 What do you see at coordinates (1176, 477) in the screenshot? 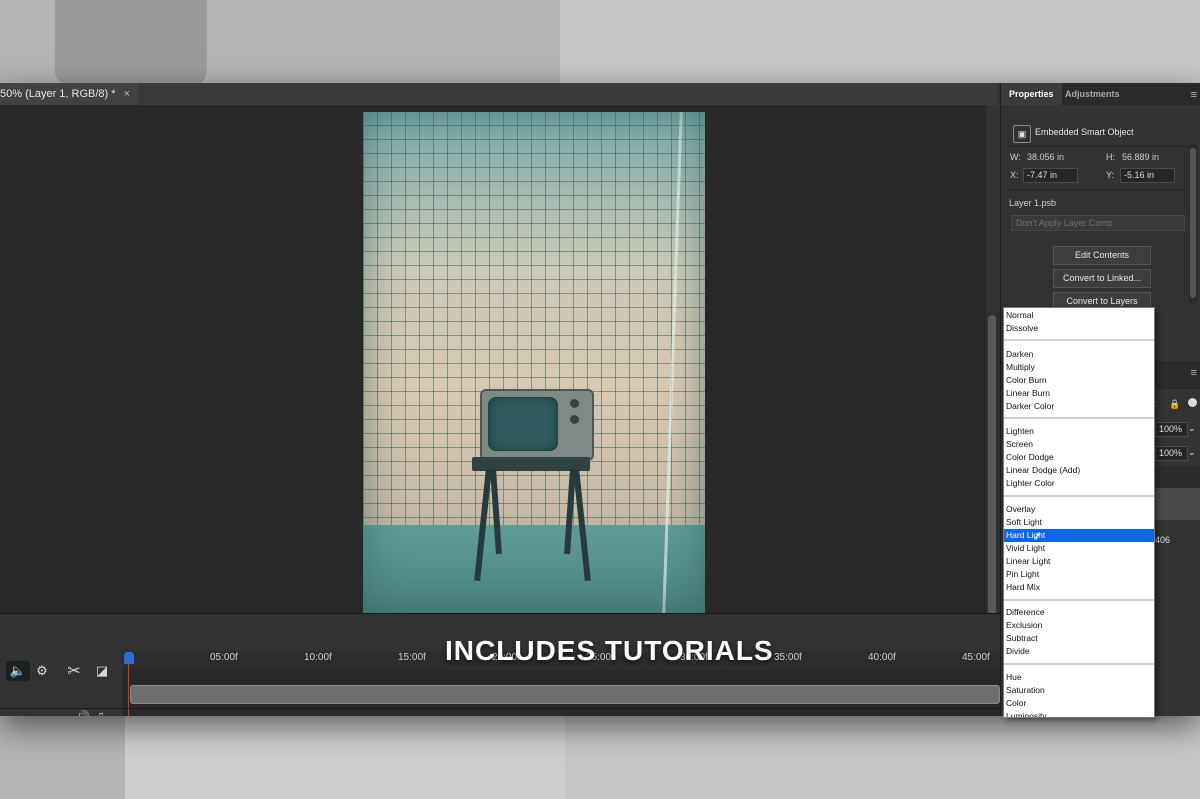
I see `layer-row` at bounding box center [1176, 477].